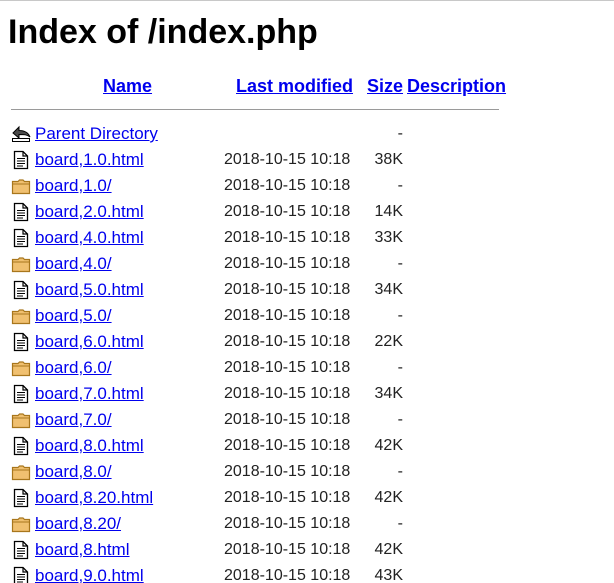 This screenshot has height=583, width=614. What do you see at coordinates (89, 446) in the screenshot?
I see `file-link: board,8.0.html` at bounding box center [89, 446].